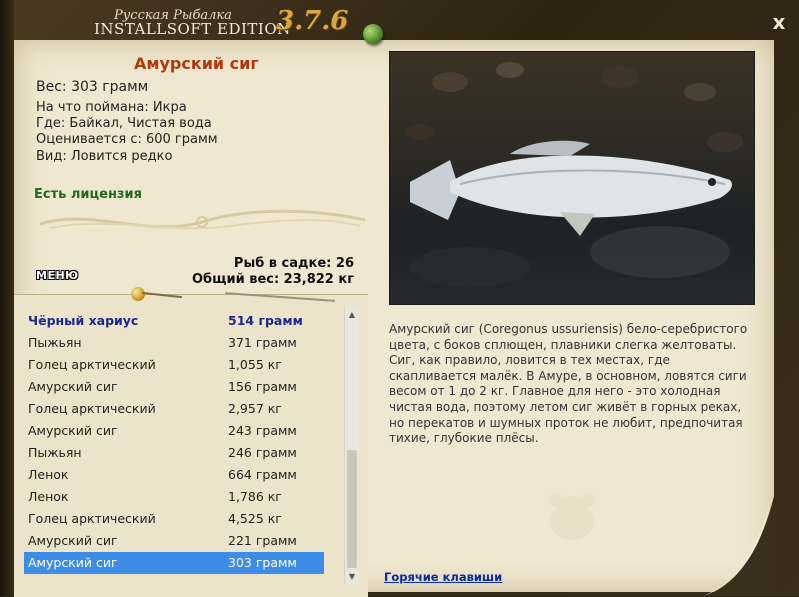 The image size is (799, 597). What do you see at coordinates (255, 408) in the screenshot?
I see `list-item-weight: 2,957 кг` at bounding box center [255, 408].